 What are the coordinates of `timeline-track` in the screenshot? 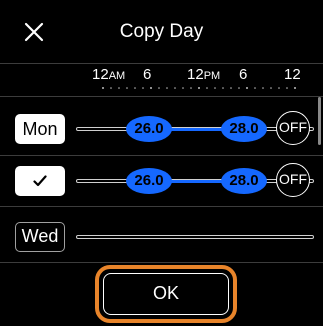 It's located at (195, 237).